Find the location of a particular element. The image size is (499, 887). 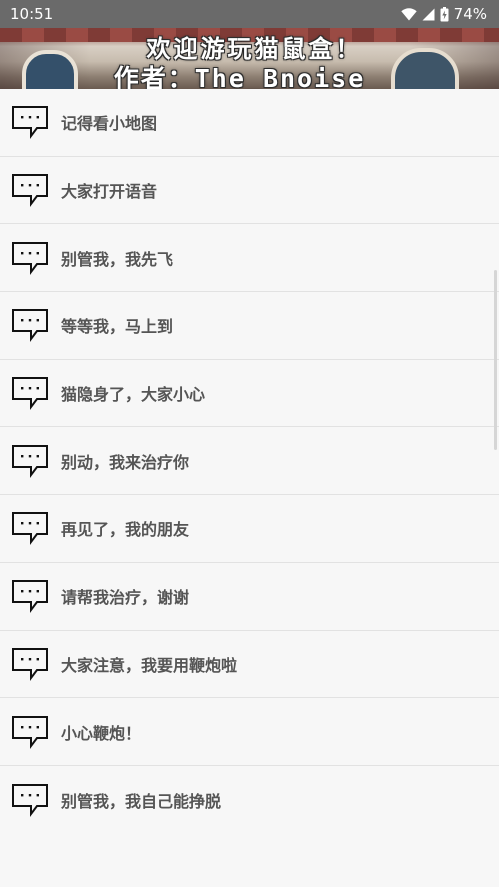

list-item-label: 大家打开语音 is located at coordinates (109, 192).